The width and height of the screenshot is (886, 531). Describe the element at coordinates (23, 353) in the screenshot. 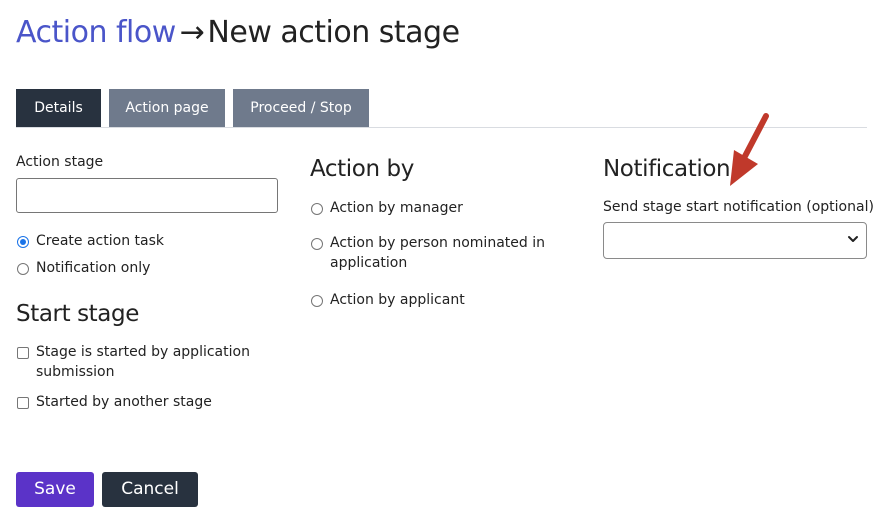

I see `started-by-submission-checkbox` at that location.